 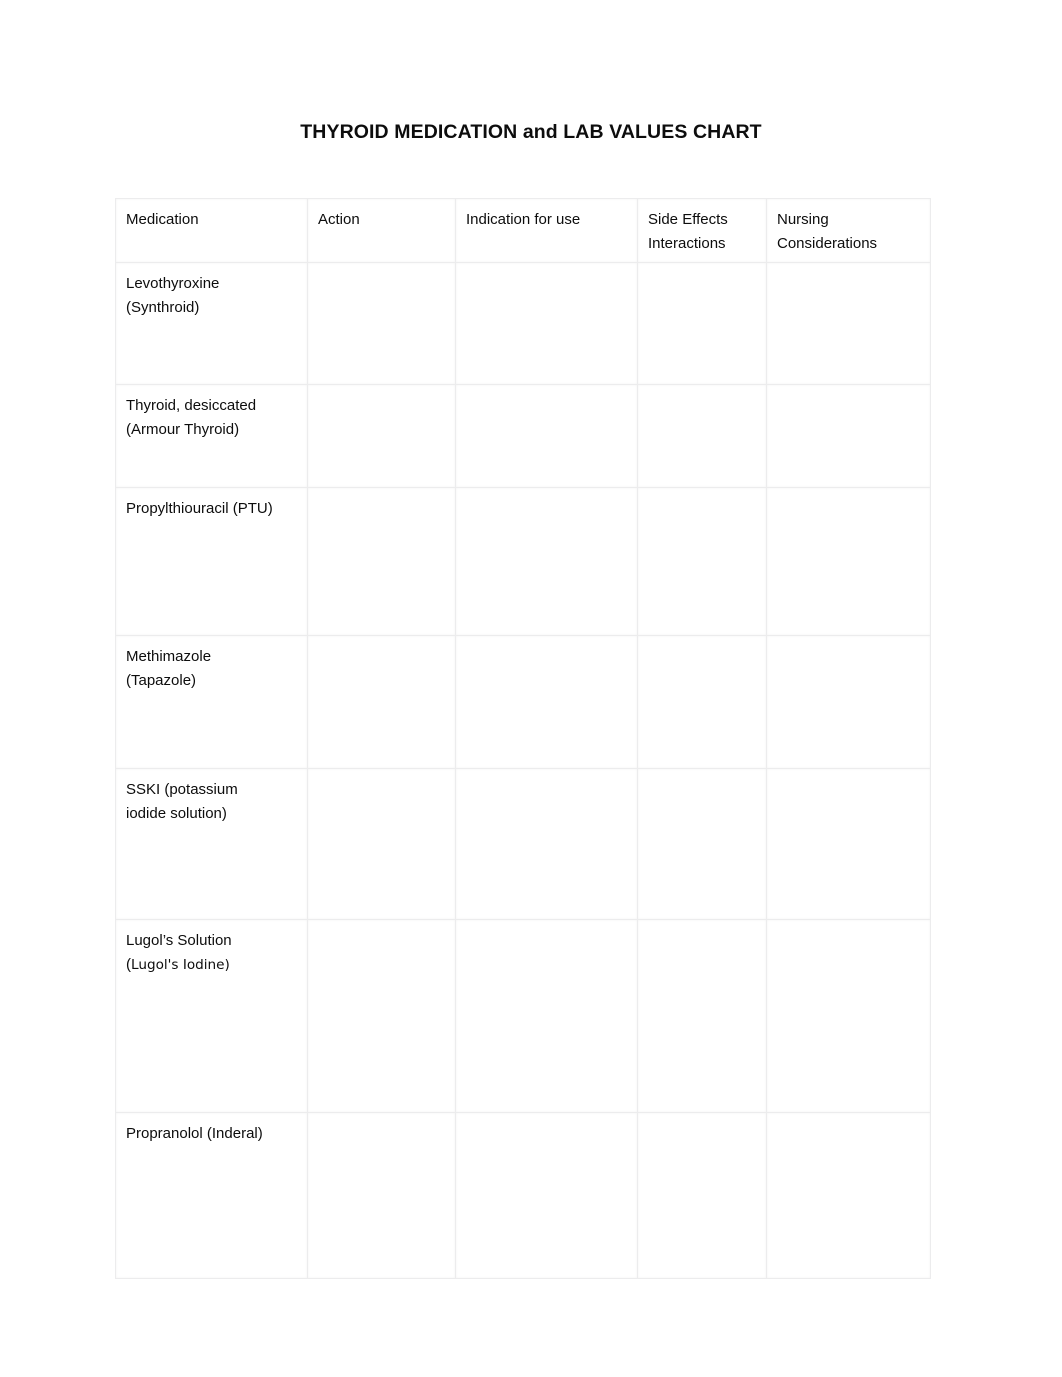 I want to click on column-header-medication-label: Medication, so click(x=162, y=219).